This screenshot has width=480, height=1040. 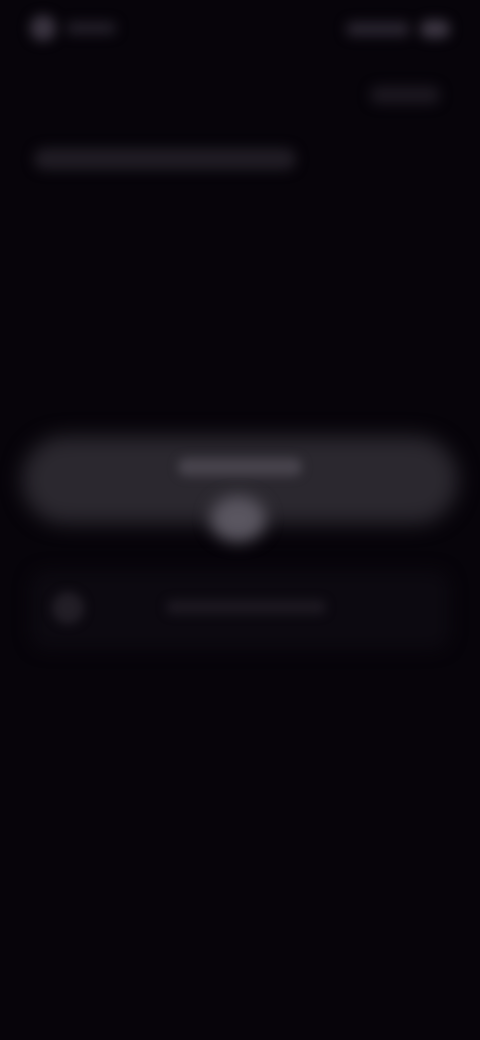 What do you see at coordinates (405, 95) in the screenshot?
I see `top-right-action-button` at bounding box center [405, 95].